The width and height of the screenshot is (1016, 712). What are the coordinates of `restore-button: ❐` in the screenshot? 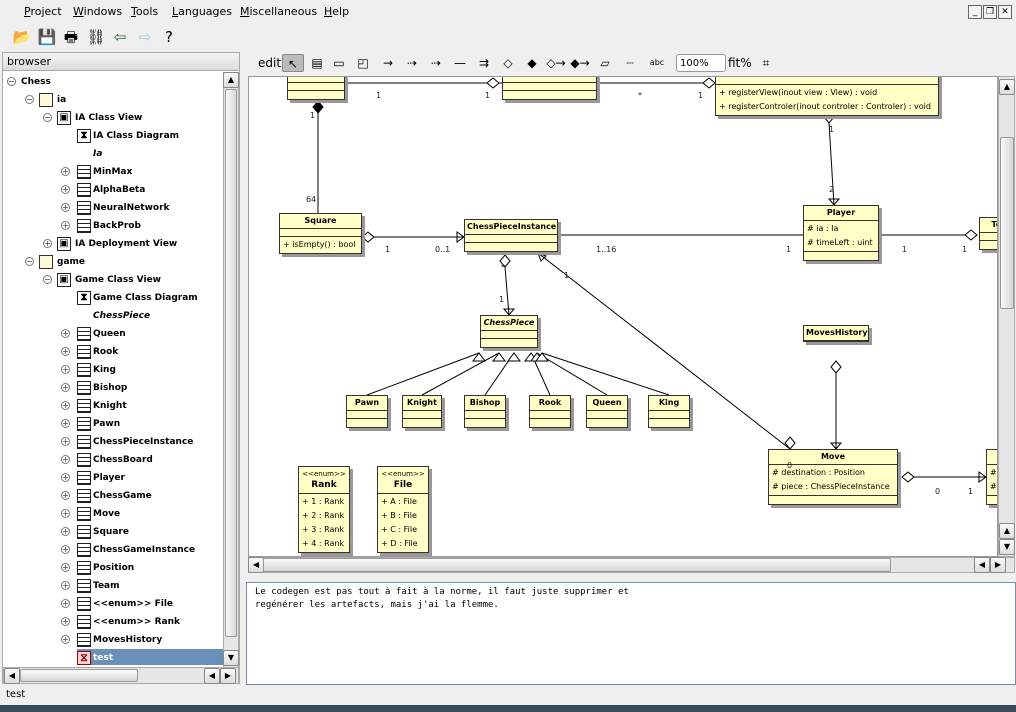 It's located at (990, 12).